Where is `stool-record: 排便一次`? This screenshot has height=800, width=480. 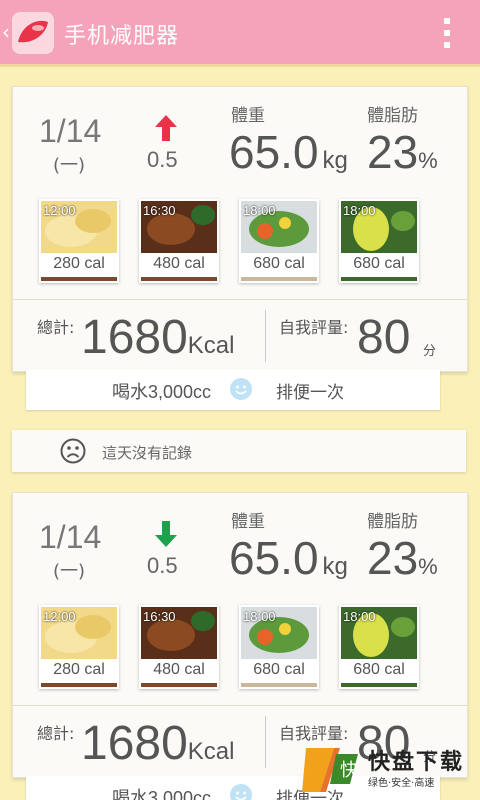
stool-record: 排便一次 is located at coordinates (310, 393).